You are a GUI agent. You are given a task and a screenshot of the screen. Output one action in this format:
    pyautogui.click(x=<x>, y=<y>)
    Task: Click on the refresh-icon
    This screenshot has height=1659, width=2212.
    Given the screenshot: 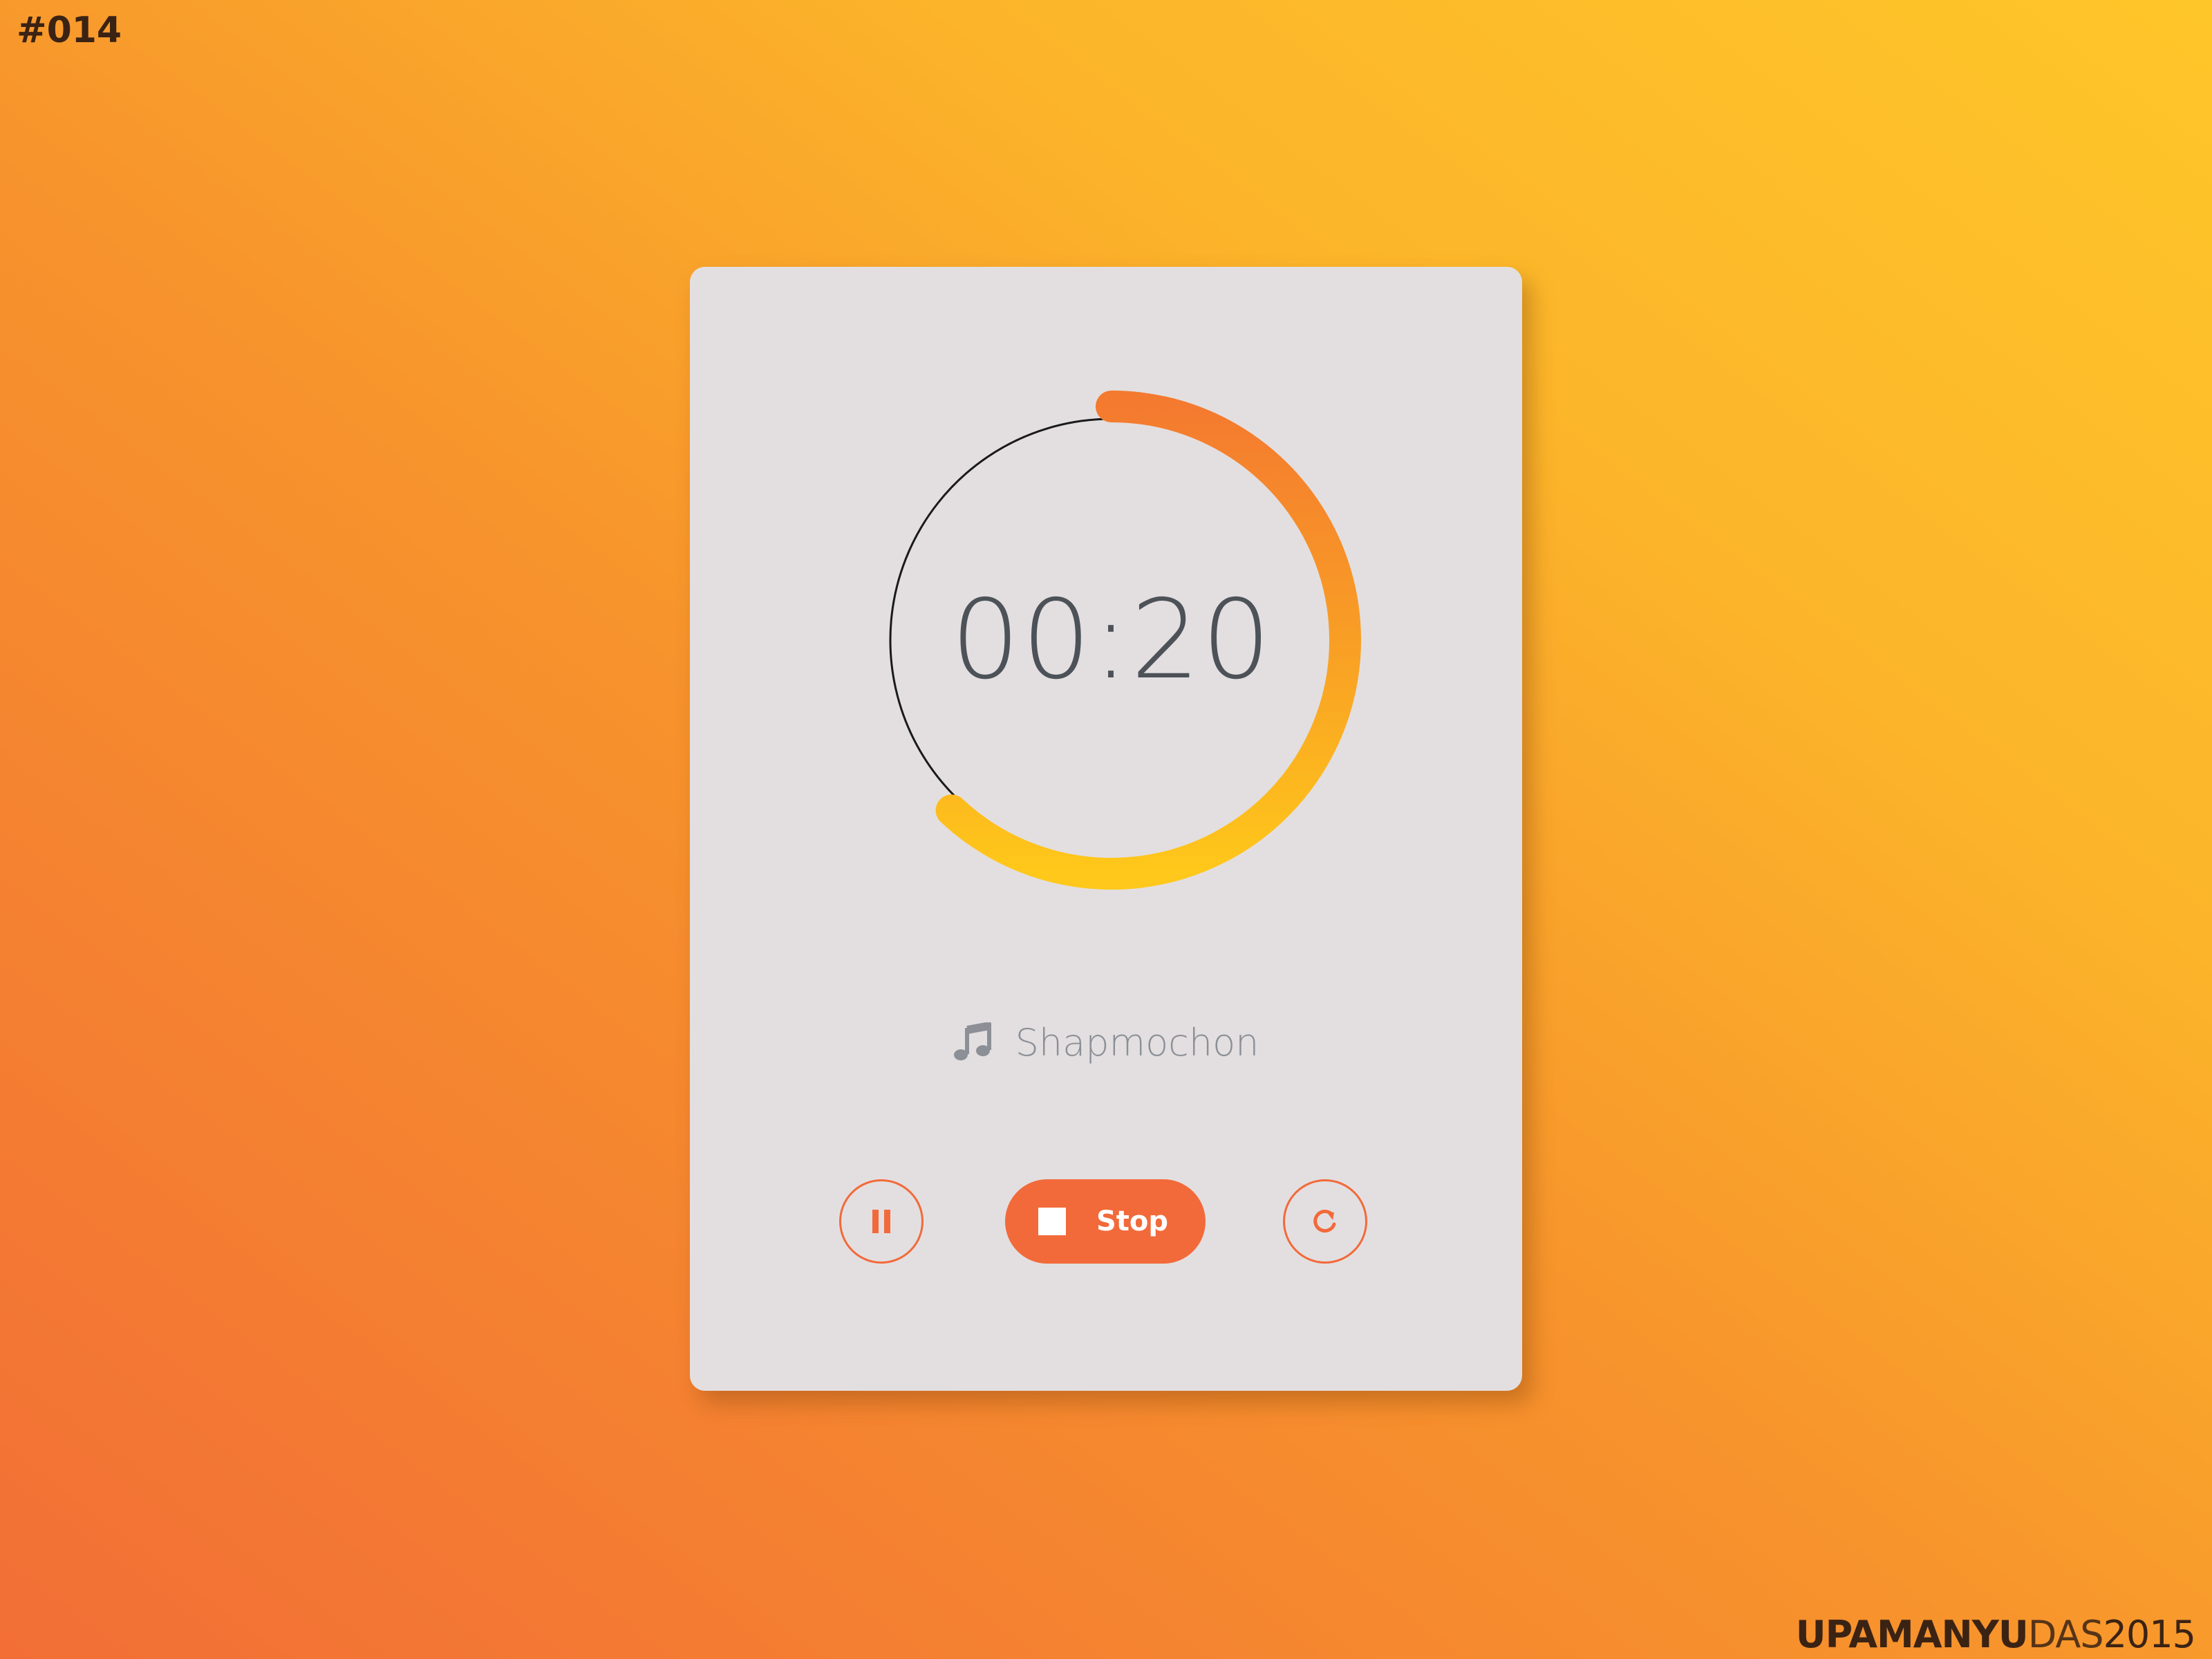 What is the action you would take?
    pyautogui.click(x=1324, y=1221)
    